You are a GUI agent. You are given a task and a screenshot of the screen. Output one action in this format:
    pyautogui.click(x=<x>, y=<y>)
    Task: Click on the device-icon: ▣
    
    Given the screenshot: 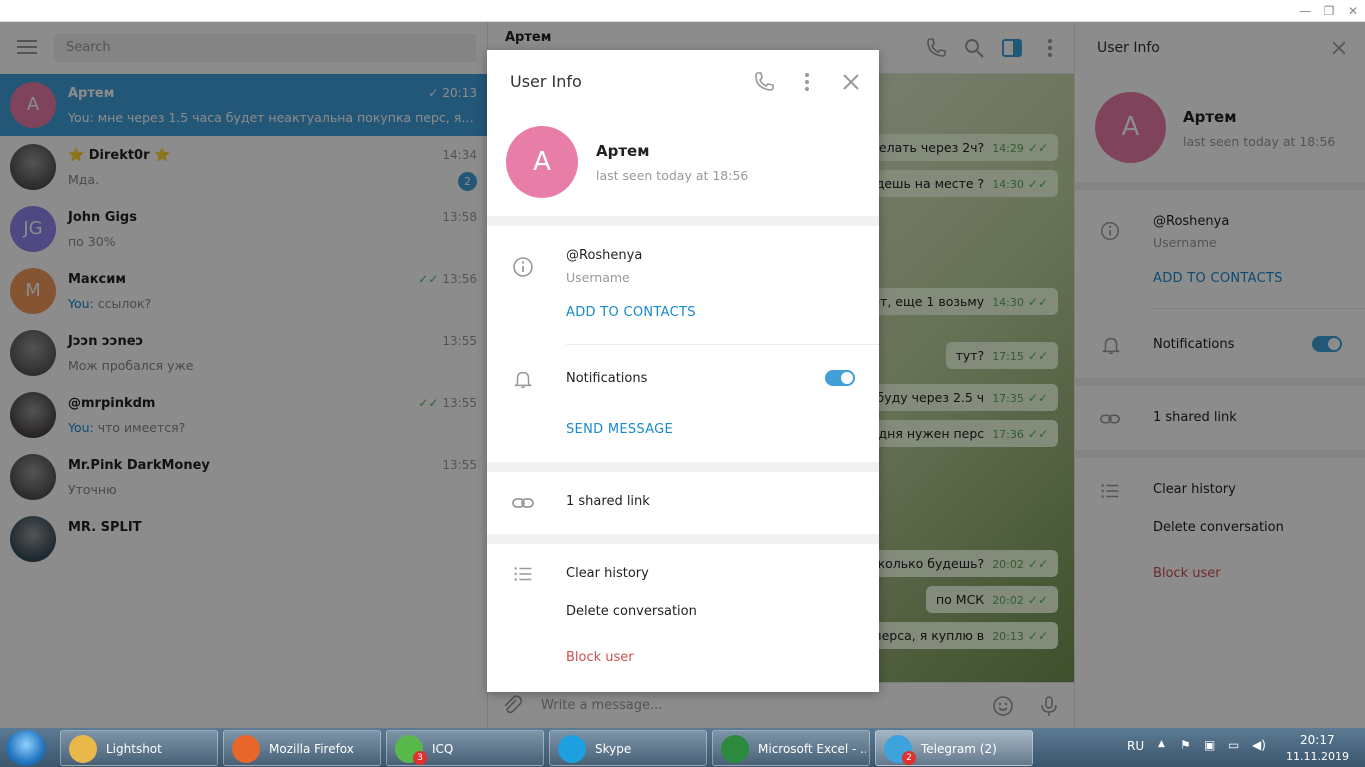 What is the action you would take?
    pyautogui.click(x=1209, y=745)
    